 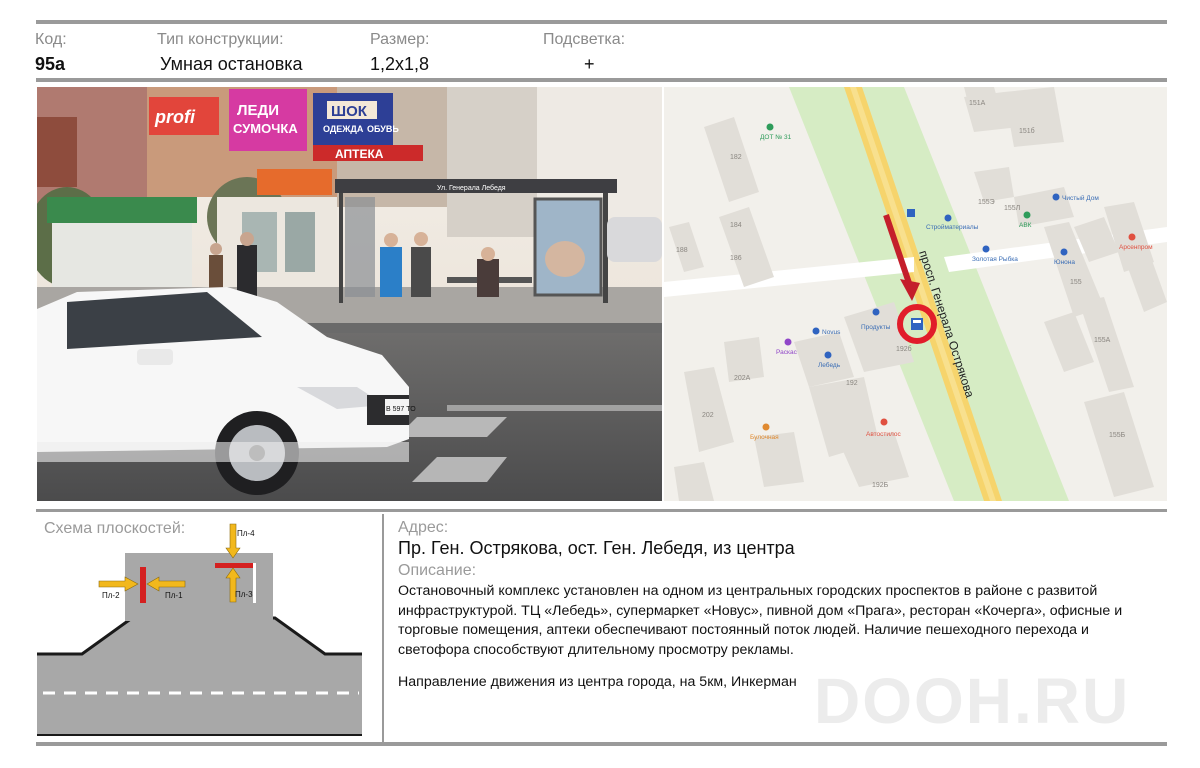 I want to click on car-plate: В 597 ТО, so click(x=401, y=409).